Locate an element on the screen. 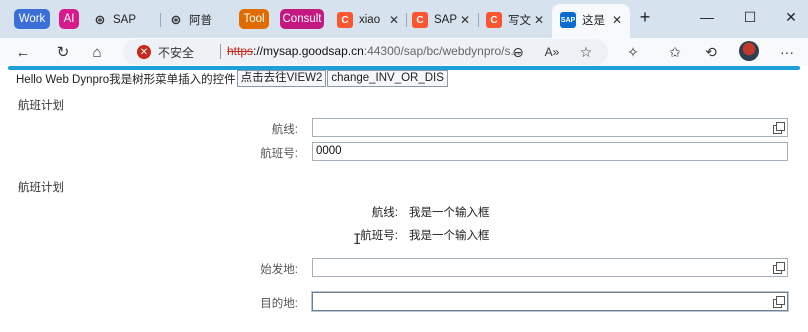 The image size is (808, 332). extensions-button: ✧ is located at coordinates (633, 52).